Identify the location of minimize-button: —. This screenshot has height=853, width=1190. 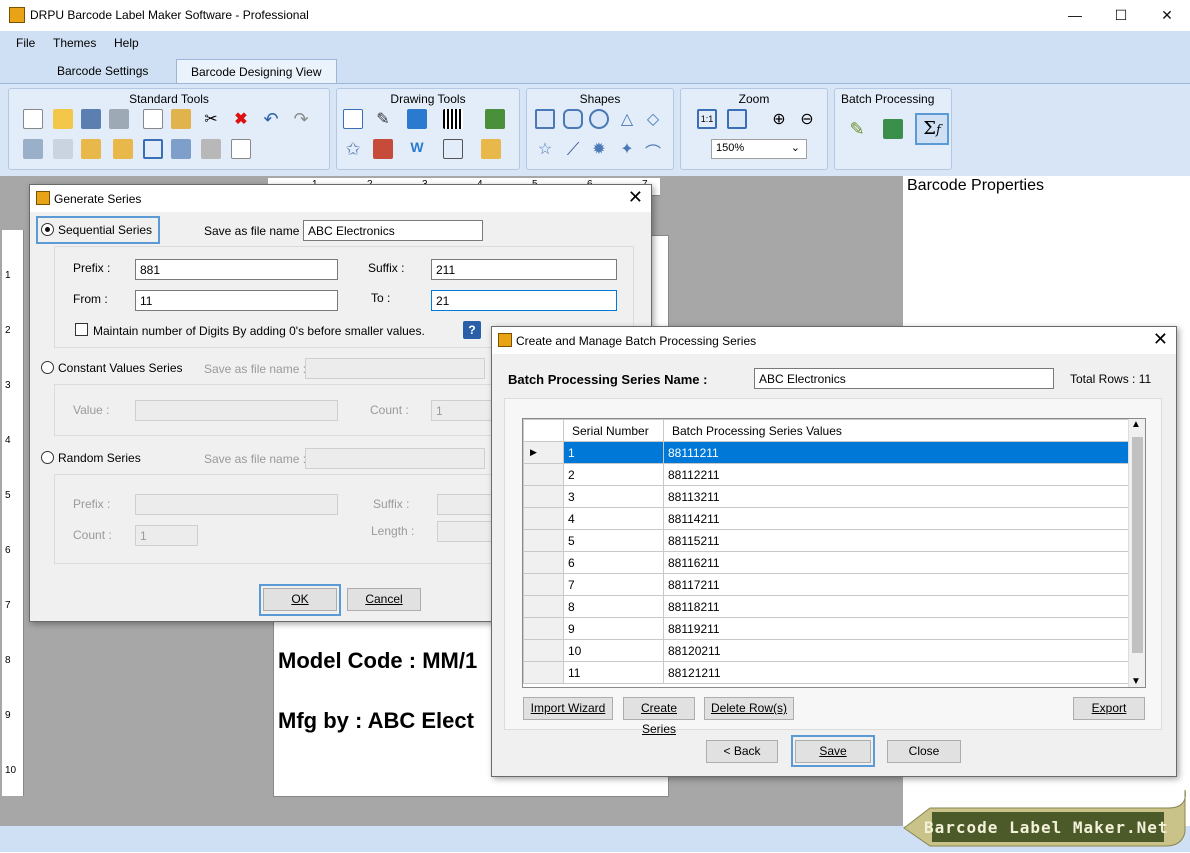
(1075, 15).